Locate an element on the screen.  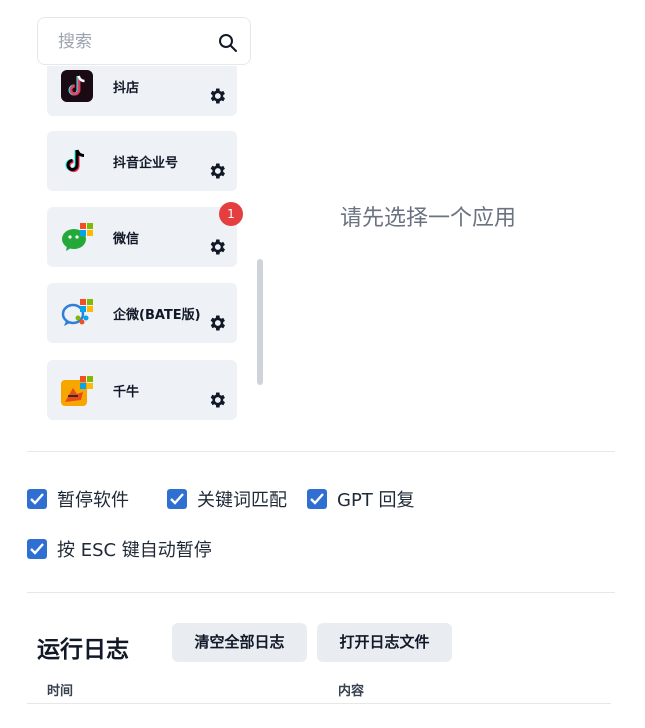
qianniu-icon is located at coordinates (77, 391).